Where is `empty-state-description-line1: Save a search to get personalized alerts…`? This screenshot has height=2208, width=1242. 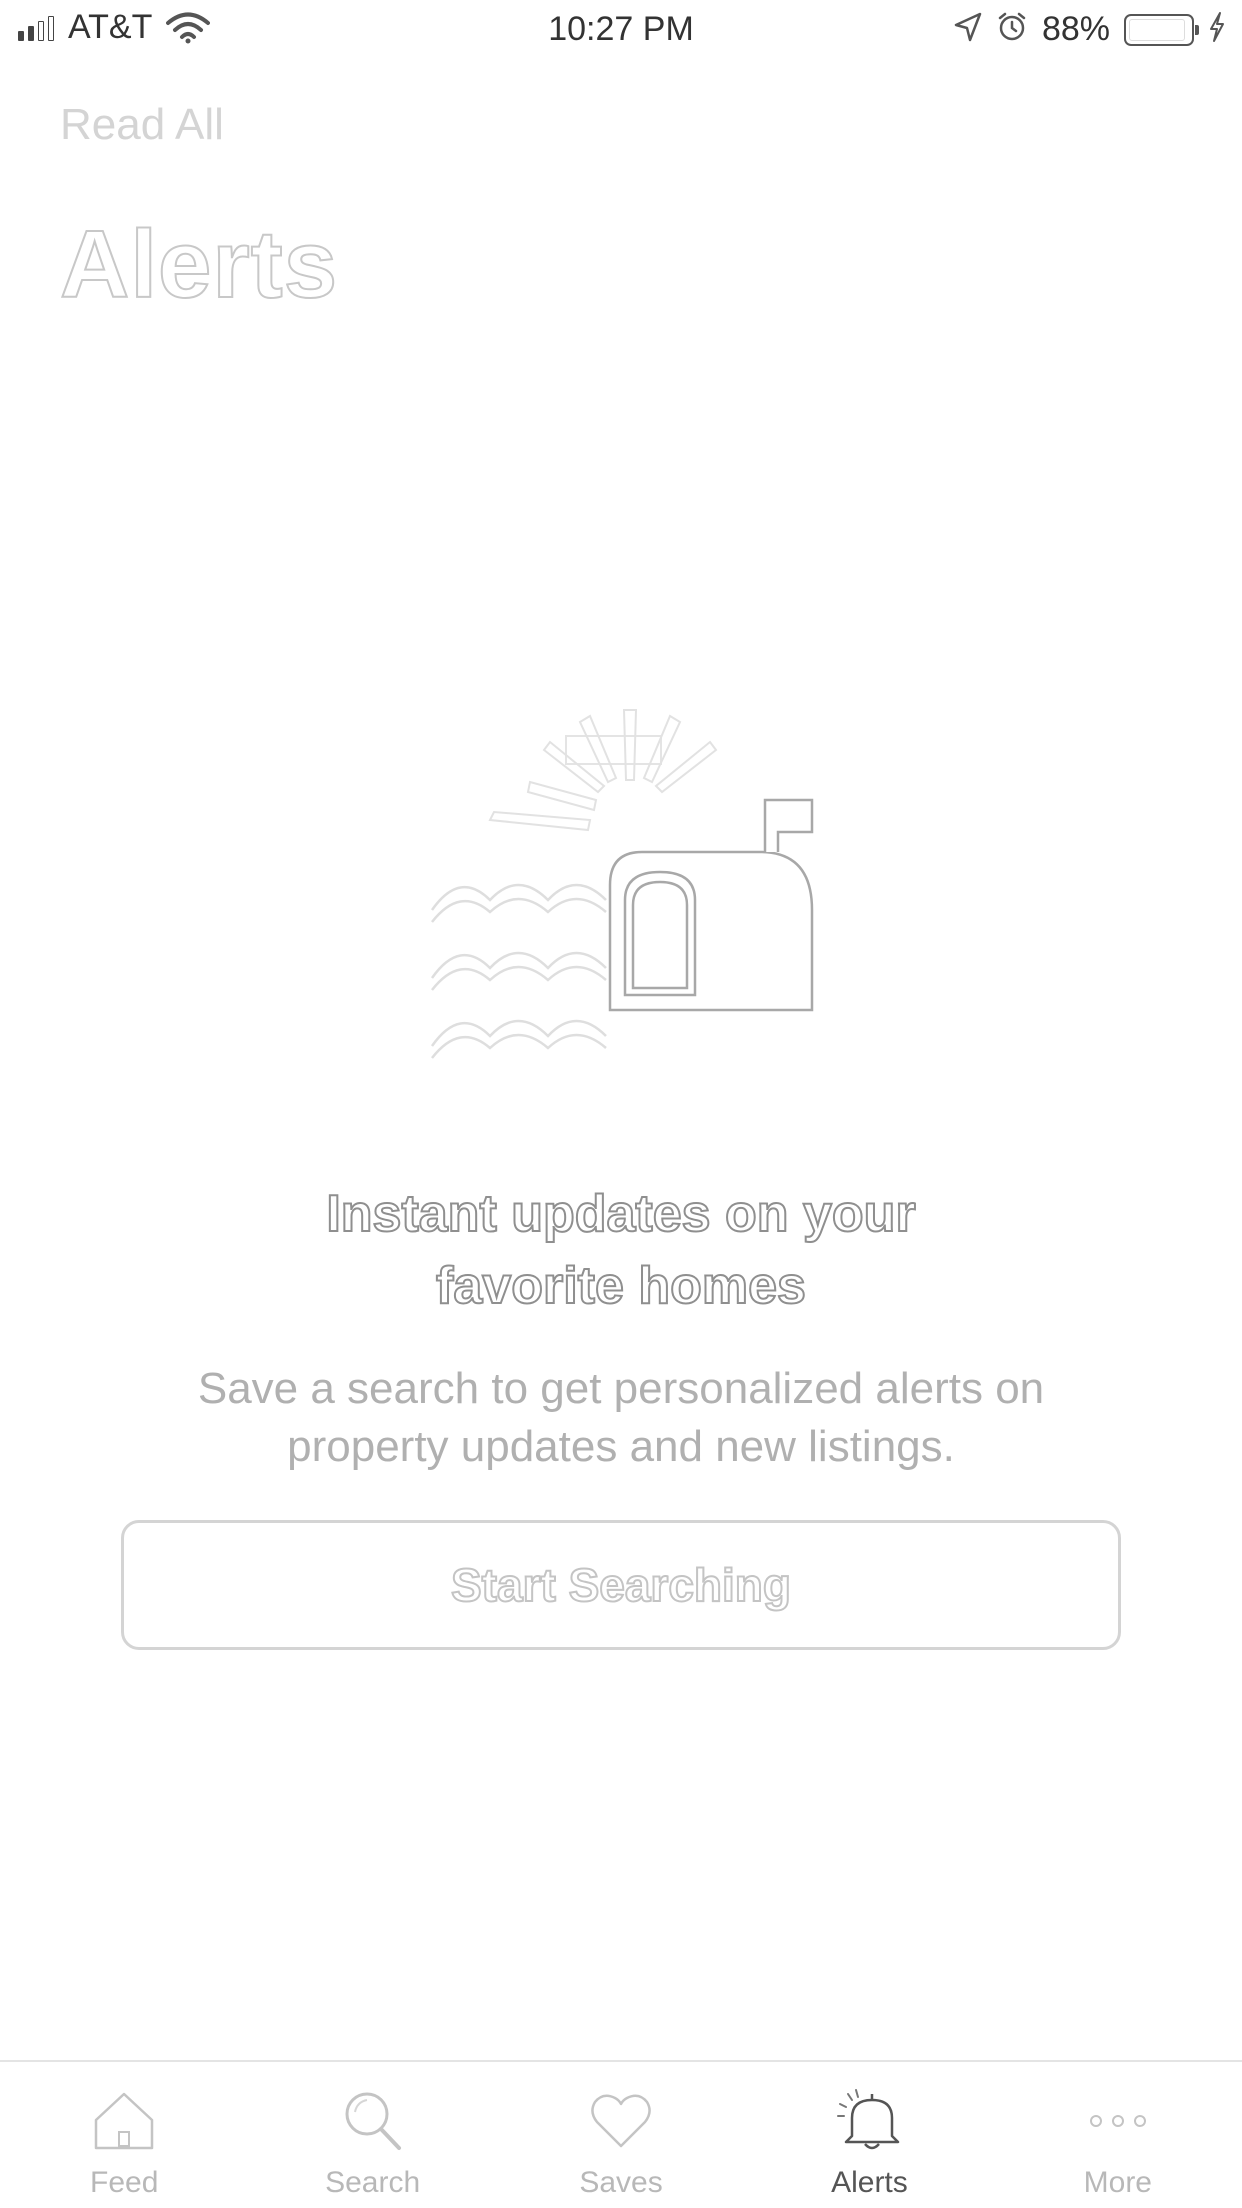 empty-state-description-line1: Save a search to get personalized alerts… is located at coordinates (621, 1388).